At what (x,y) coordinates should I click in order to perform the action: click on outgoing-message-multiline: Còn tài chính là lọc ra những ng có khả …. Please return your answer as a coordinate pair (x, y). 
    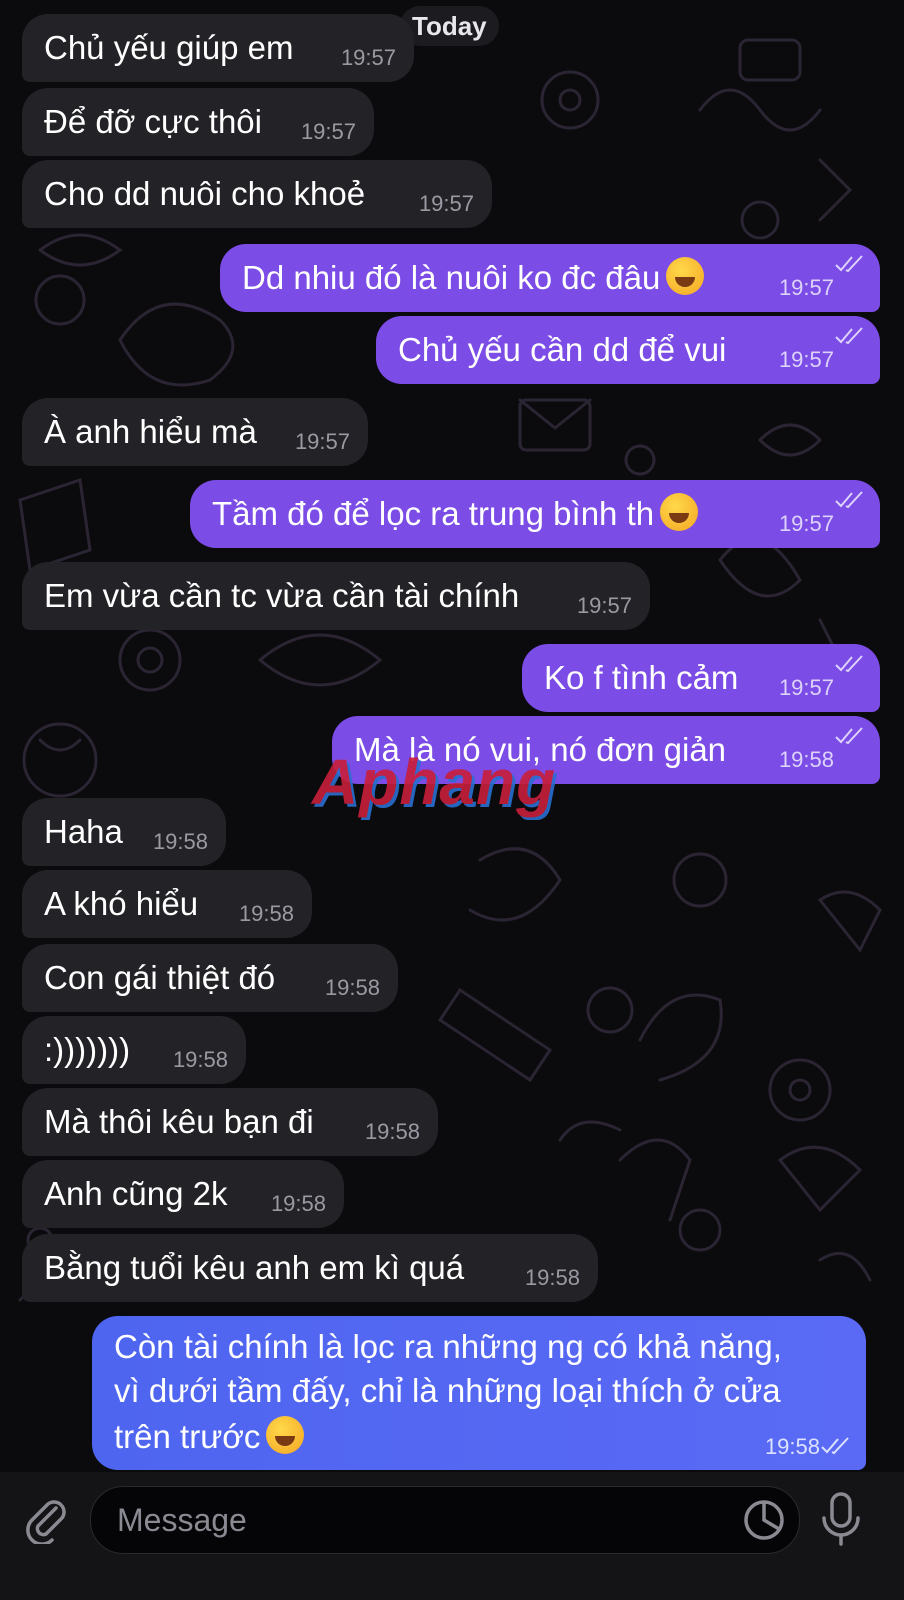
    Looking at the image, I should click on (479, 1393).